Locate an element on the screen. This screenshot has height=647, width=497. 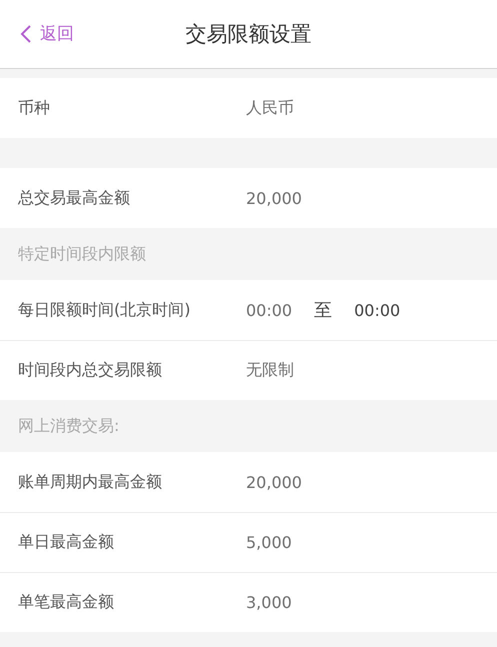
row-label: 单笔最高金额 is located at coordinates (66, 602).